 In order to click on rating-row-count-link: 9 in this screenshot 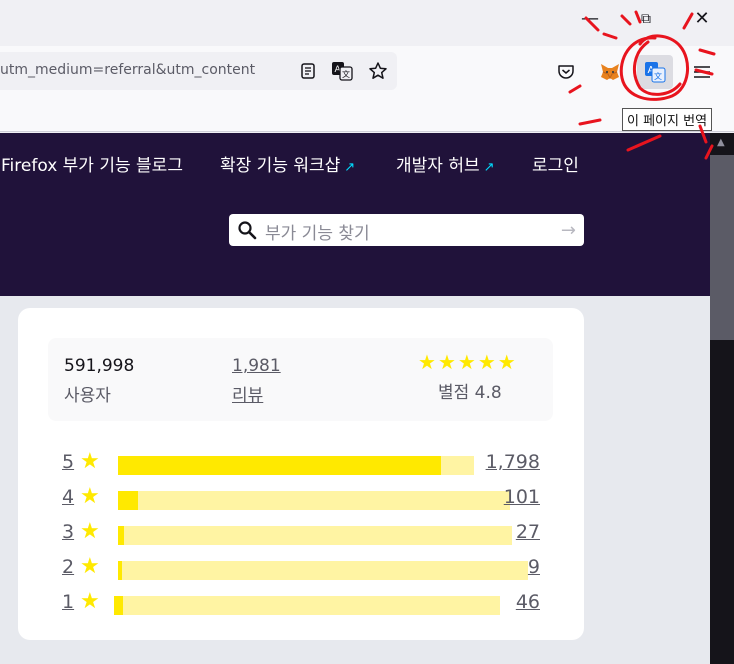, I will do `click(534, 567)`.